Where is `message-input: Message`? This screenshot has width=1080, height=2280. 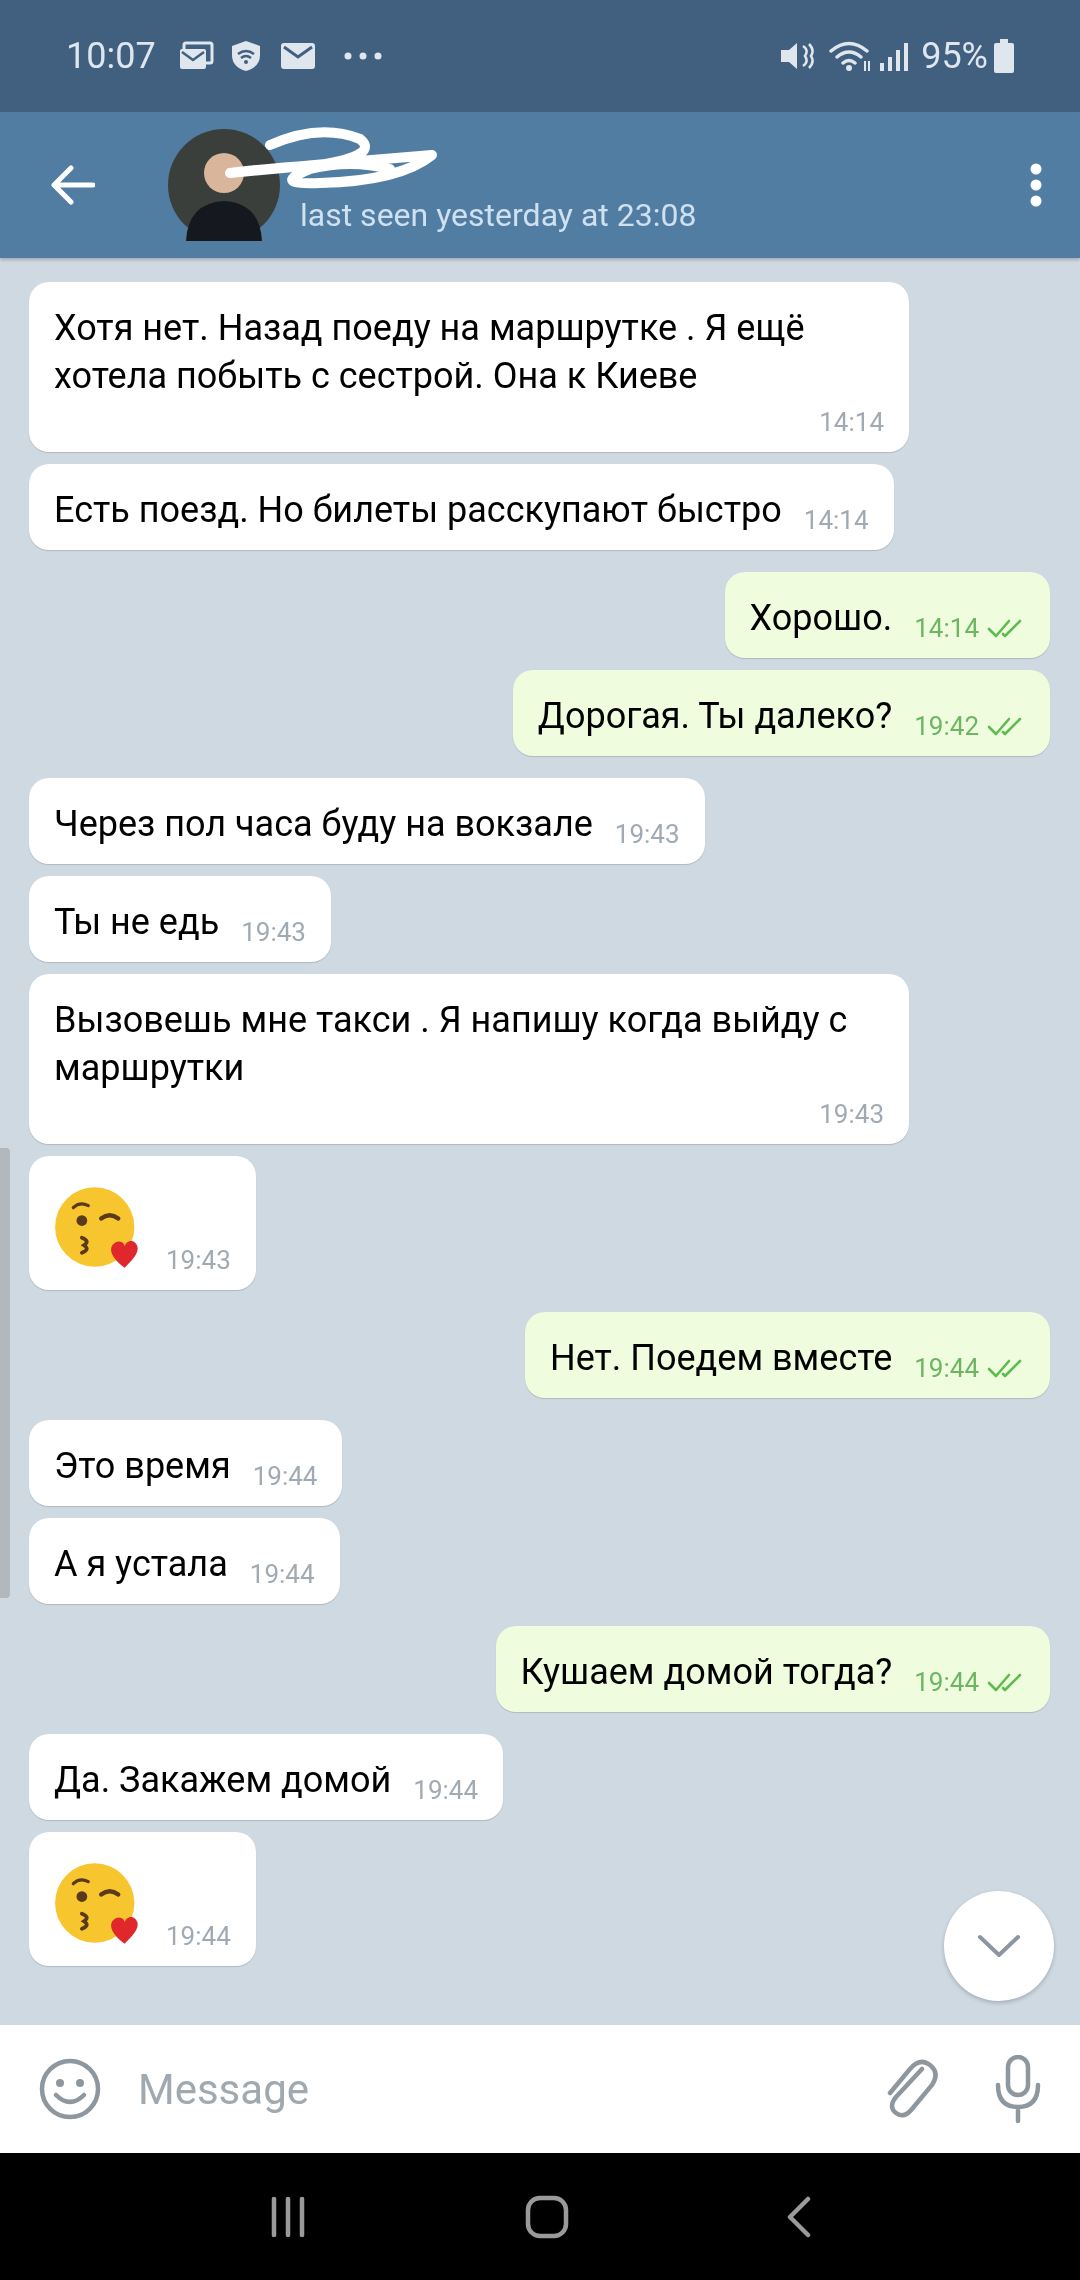 message-input: Message is located at coordinates (510, 2089).